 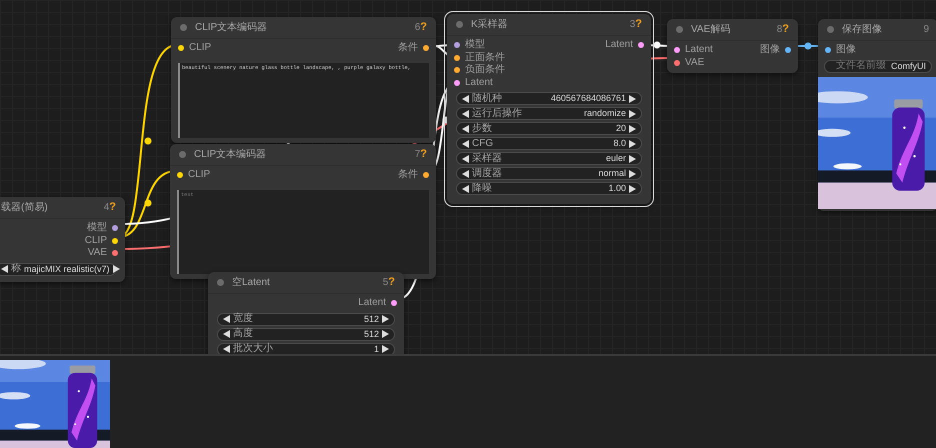 I want to click on number-field: 宽度 512, so click(x=306, y=319).